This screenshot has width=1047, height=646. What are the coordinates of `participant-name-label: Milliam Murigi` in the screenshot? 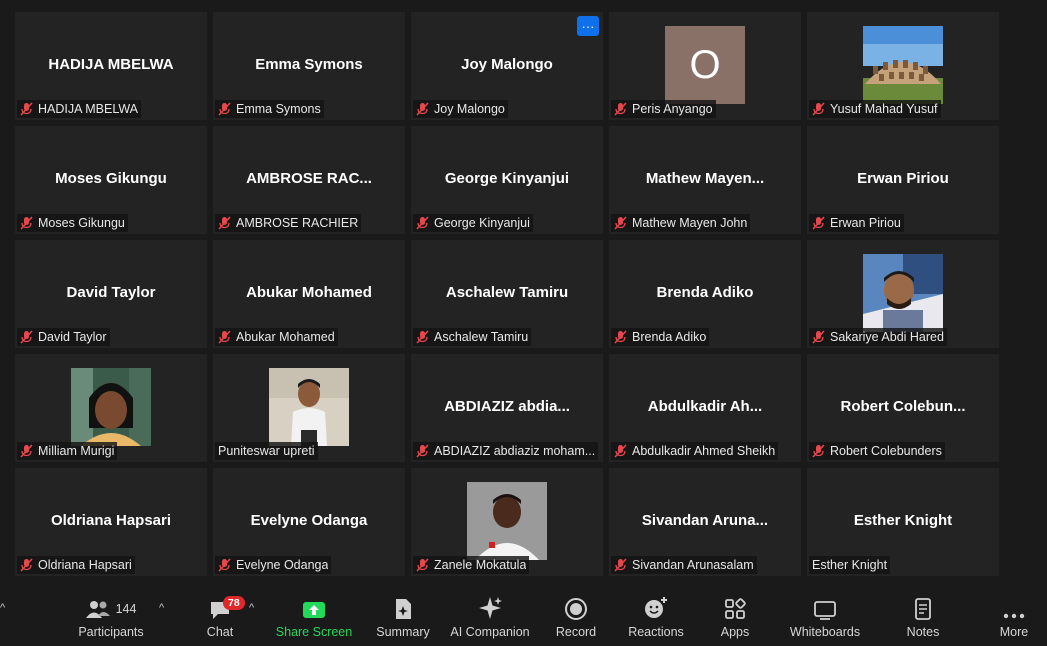 It's located at (67, 451).